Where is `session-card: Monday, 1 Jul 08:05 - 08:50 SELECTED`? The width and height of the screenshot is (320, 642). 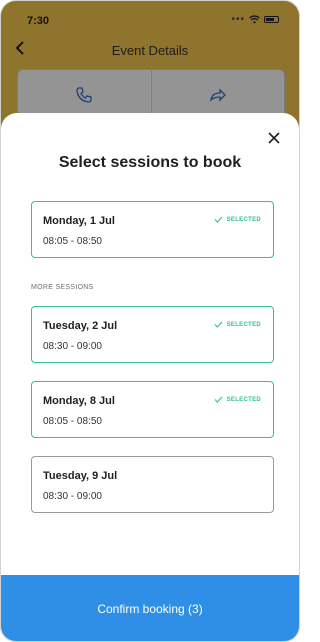
session-card: Monday, 1 Jul 08:05 - 08:50 SELECTED is located at coordinates (152, 229).